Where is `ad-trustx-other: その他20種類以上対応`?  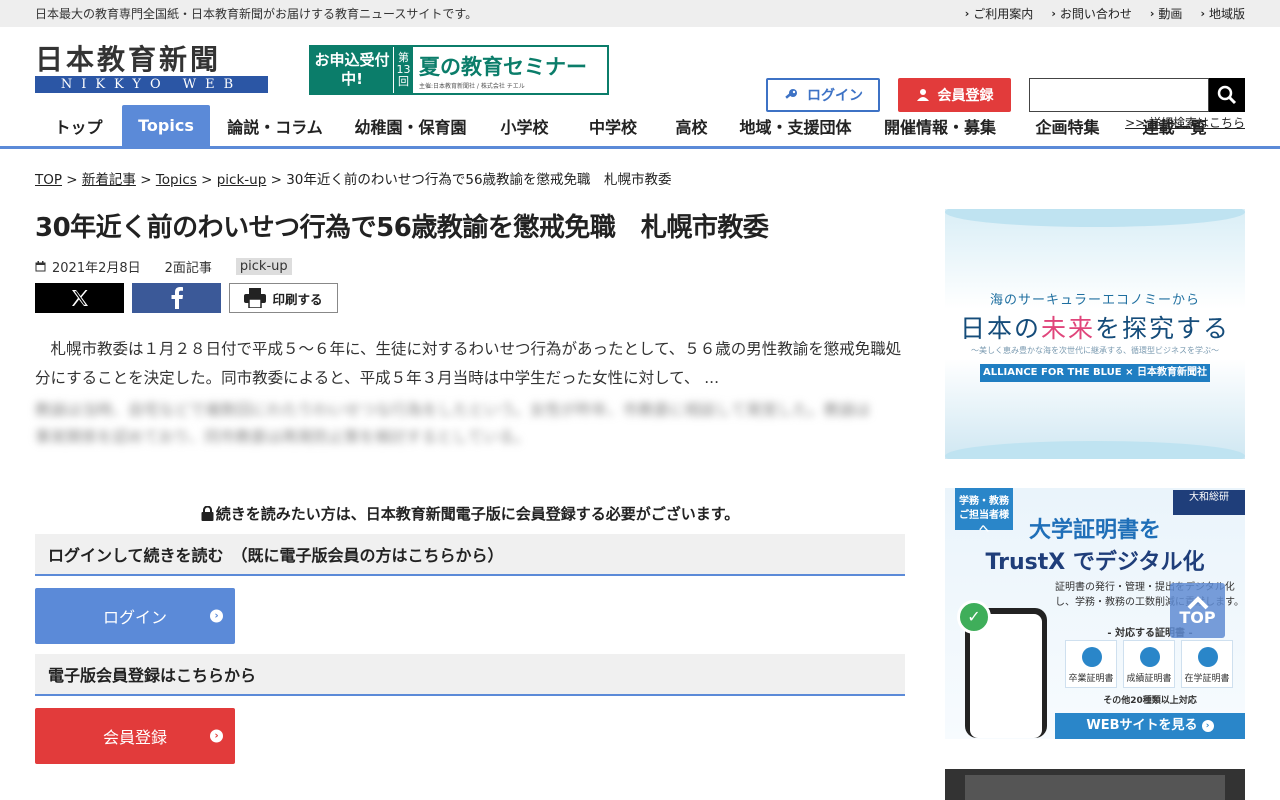
ad-trustx-other: その他20種類以上対応 is located at coordinates (1150, 701).